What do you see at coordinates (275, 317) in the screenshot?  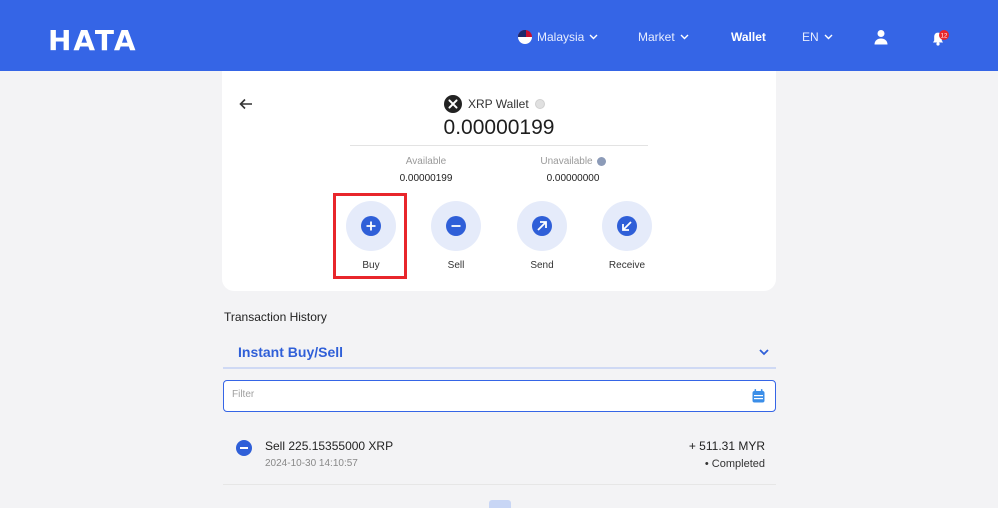 I see `transaction-history-title: Transaction History` at bounding box center [275, 317].